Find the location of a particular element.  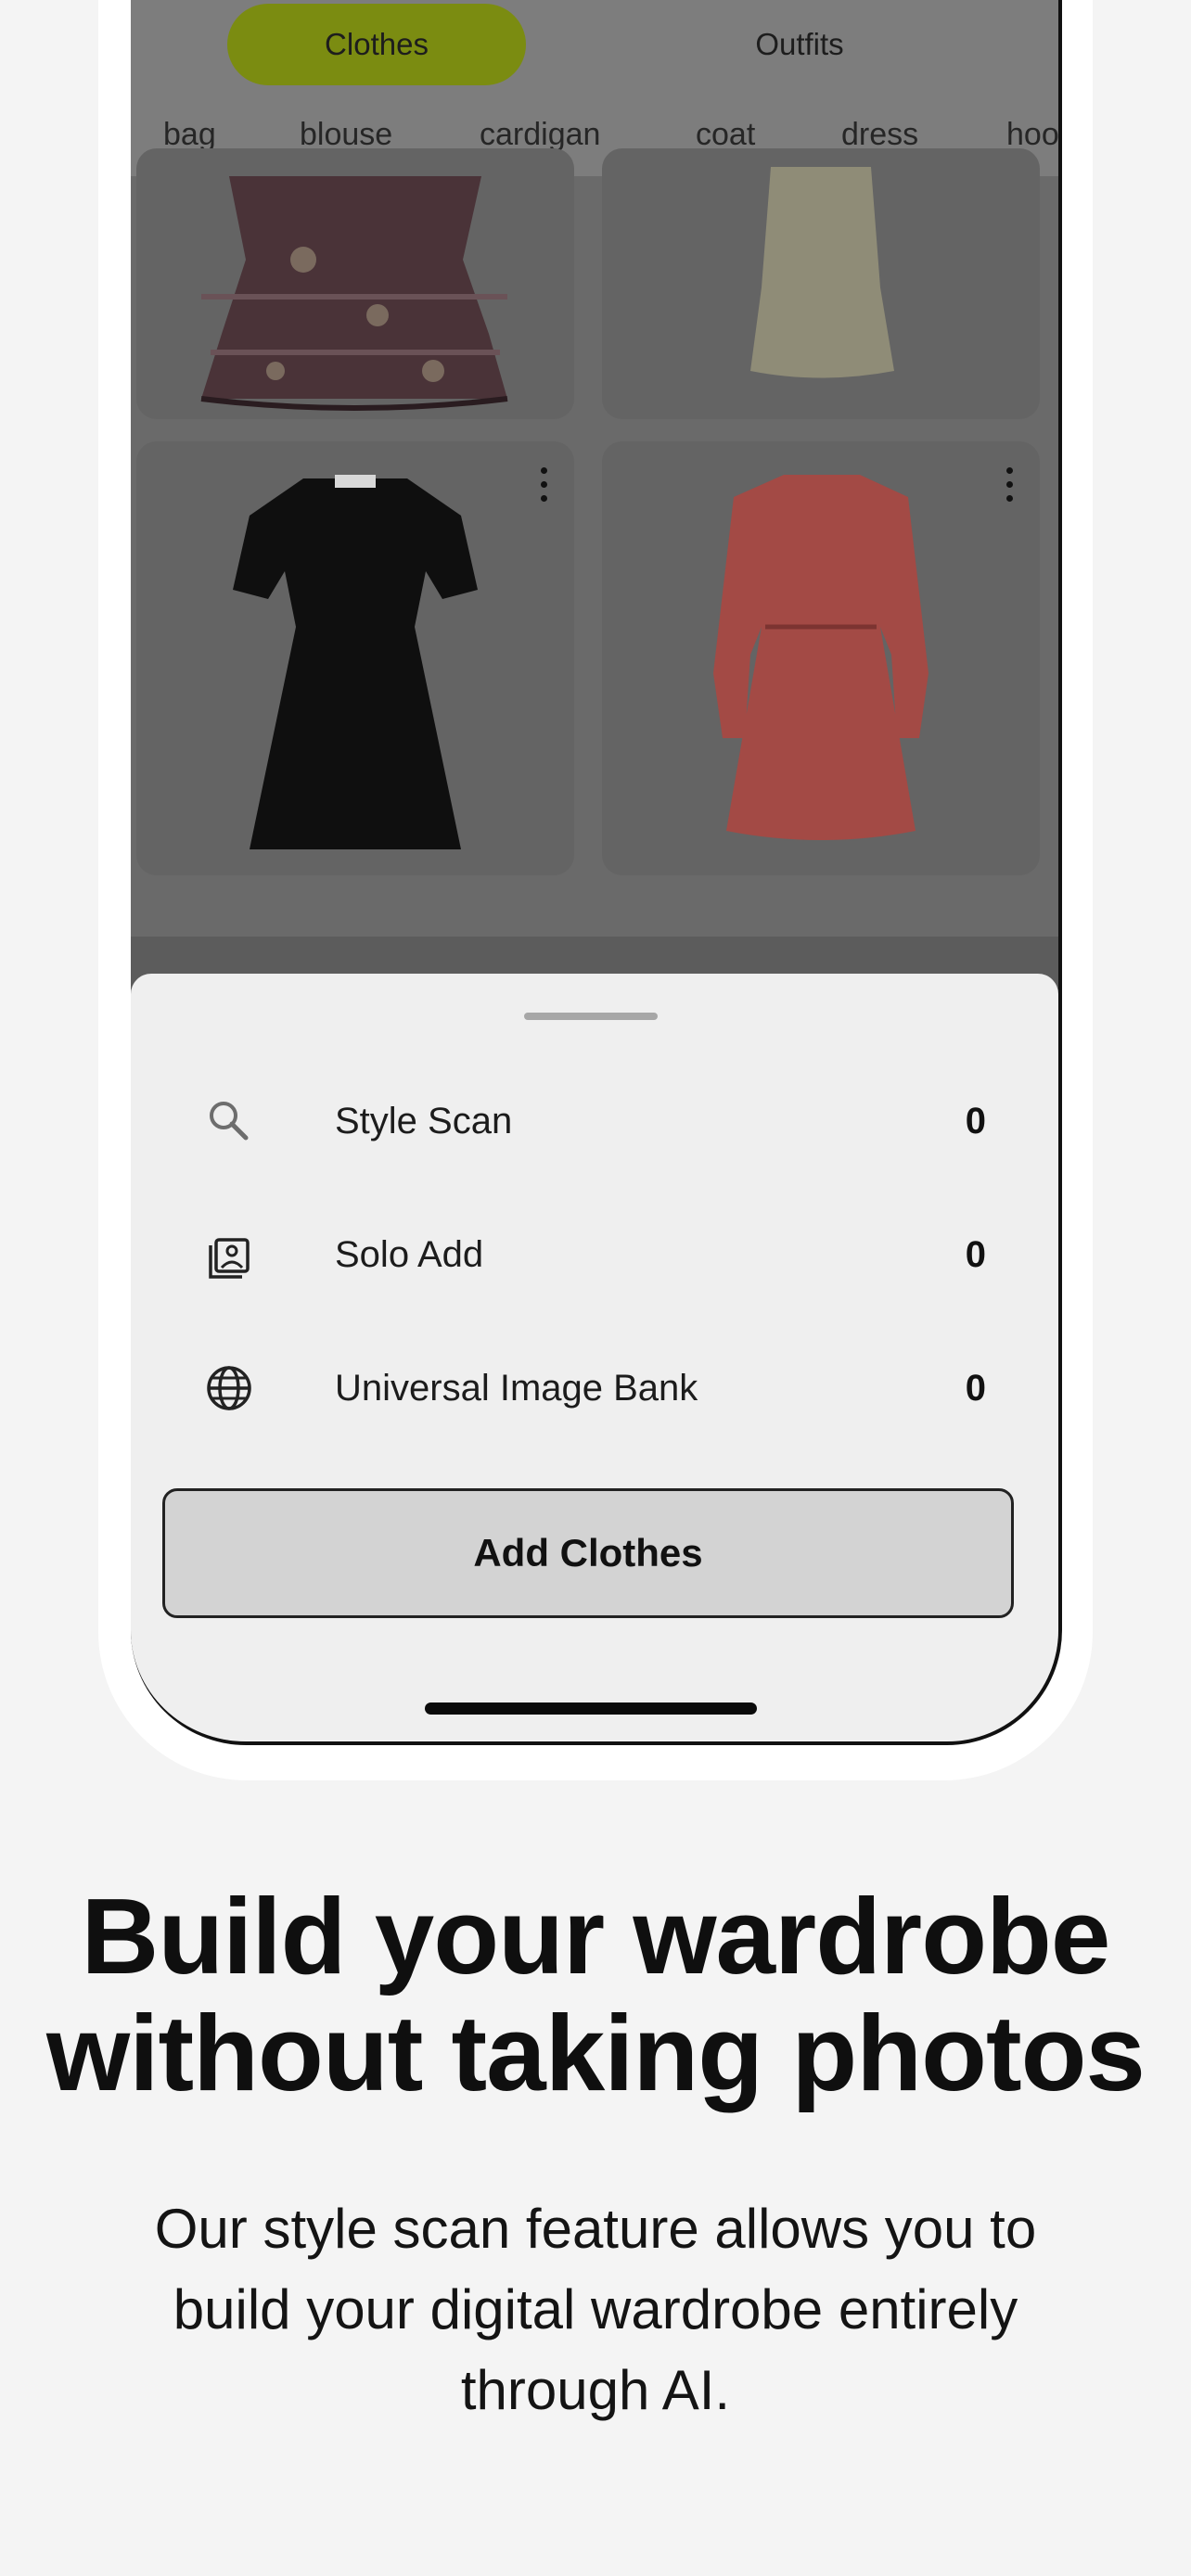

option-label: Style Scan is located at coordinates (424, 1121).